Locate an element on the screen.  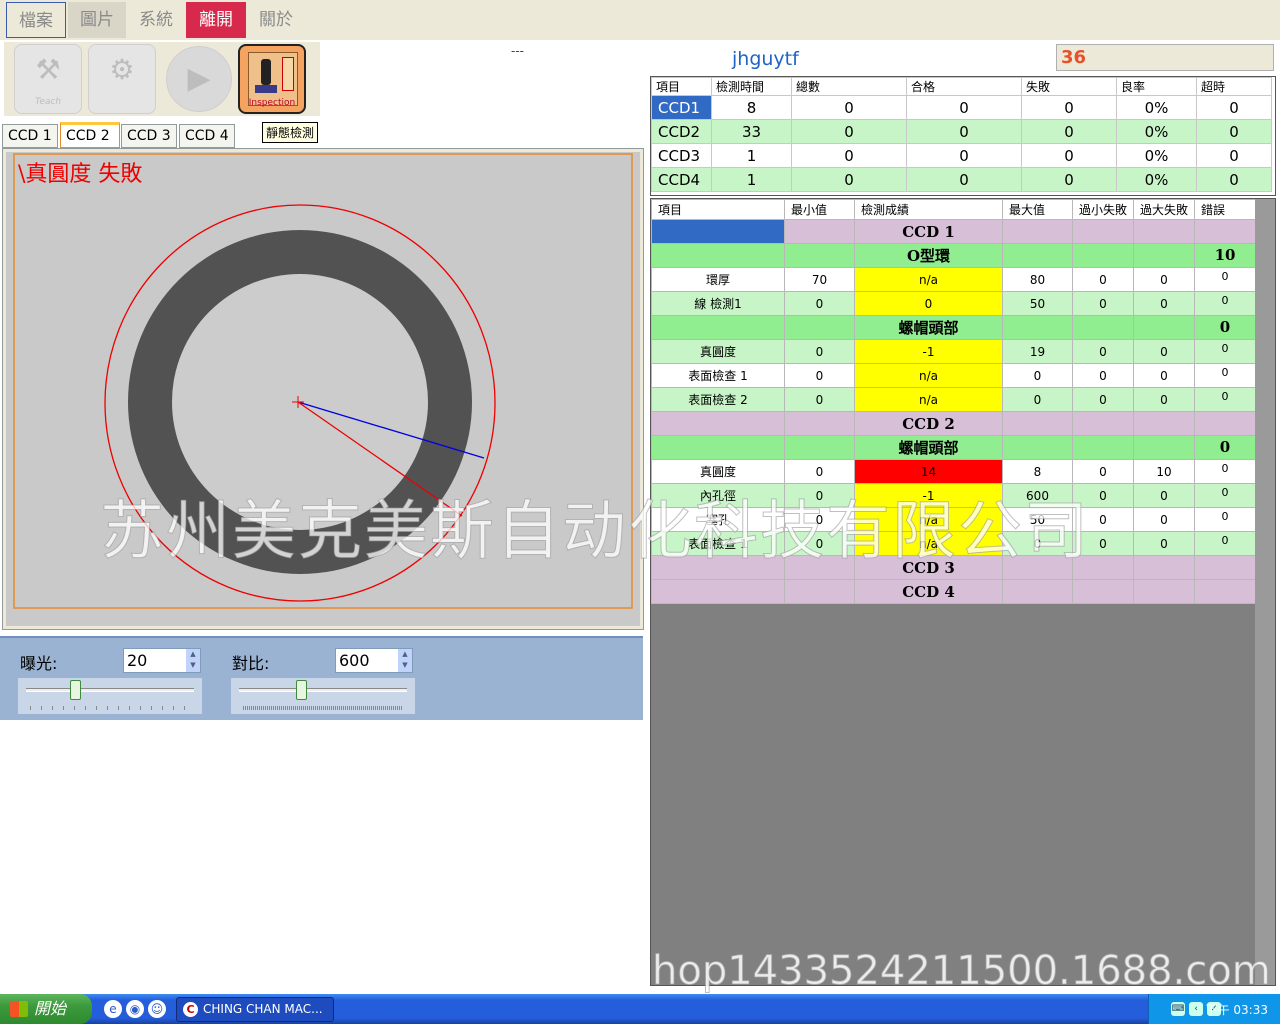
menu-image: 圖片 is located at coordinates (97, 20).